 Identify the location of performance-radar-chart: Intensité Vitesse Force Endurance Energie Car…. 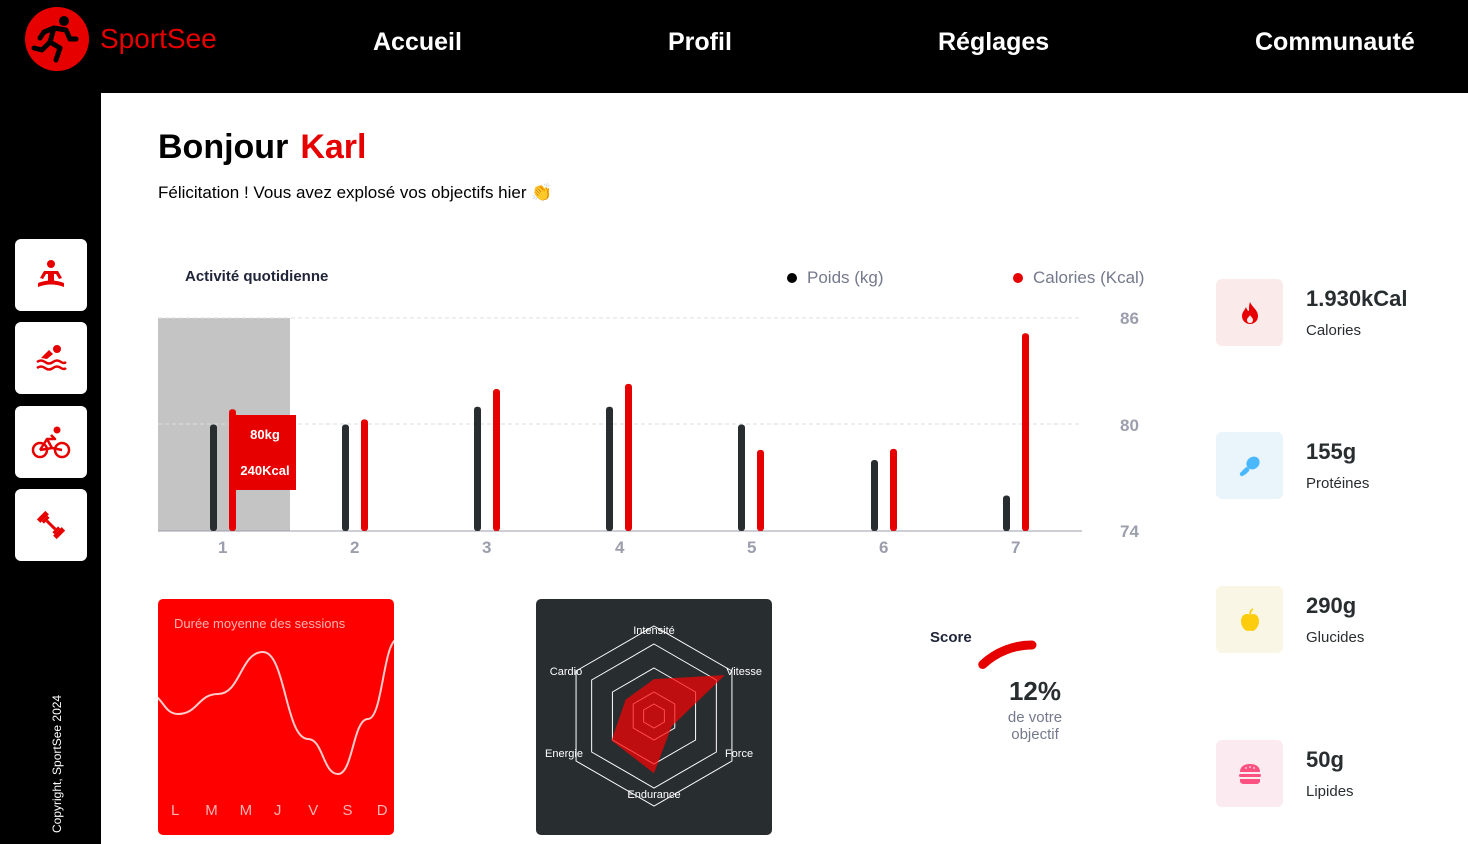
(653, 716).